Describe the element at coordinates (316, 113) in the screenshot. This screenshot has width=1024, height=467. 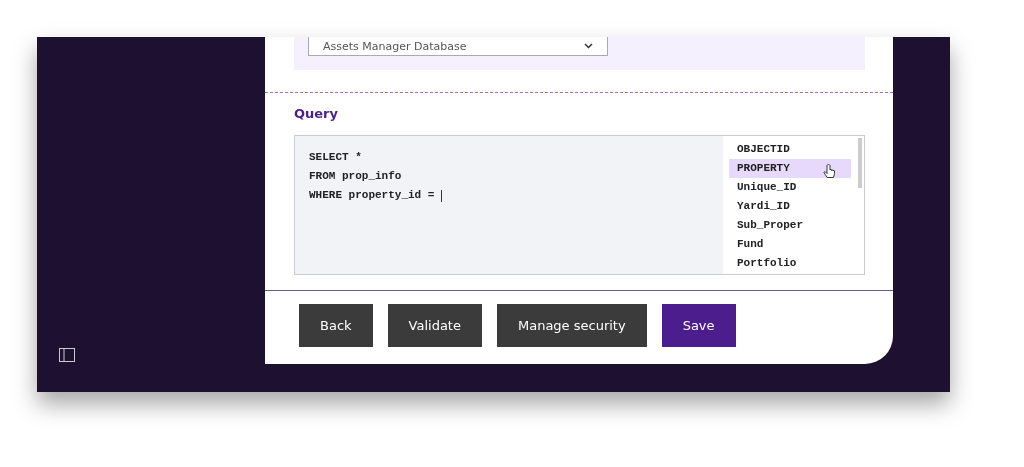
I see `query-label: Query` at that location.